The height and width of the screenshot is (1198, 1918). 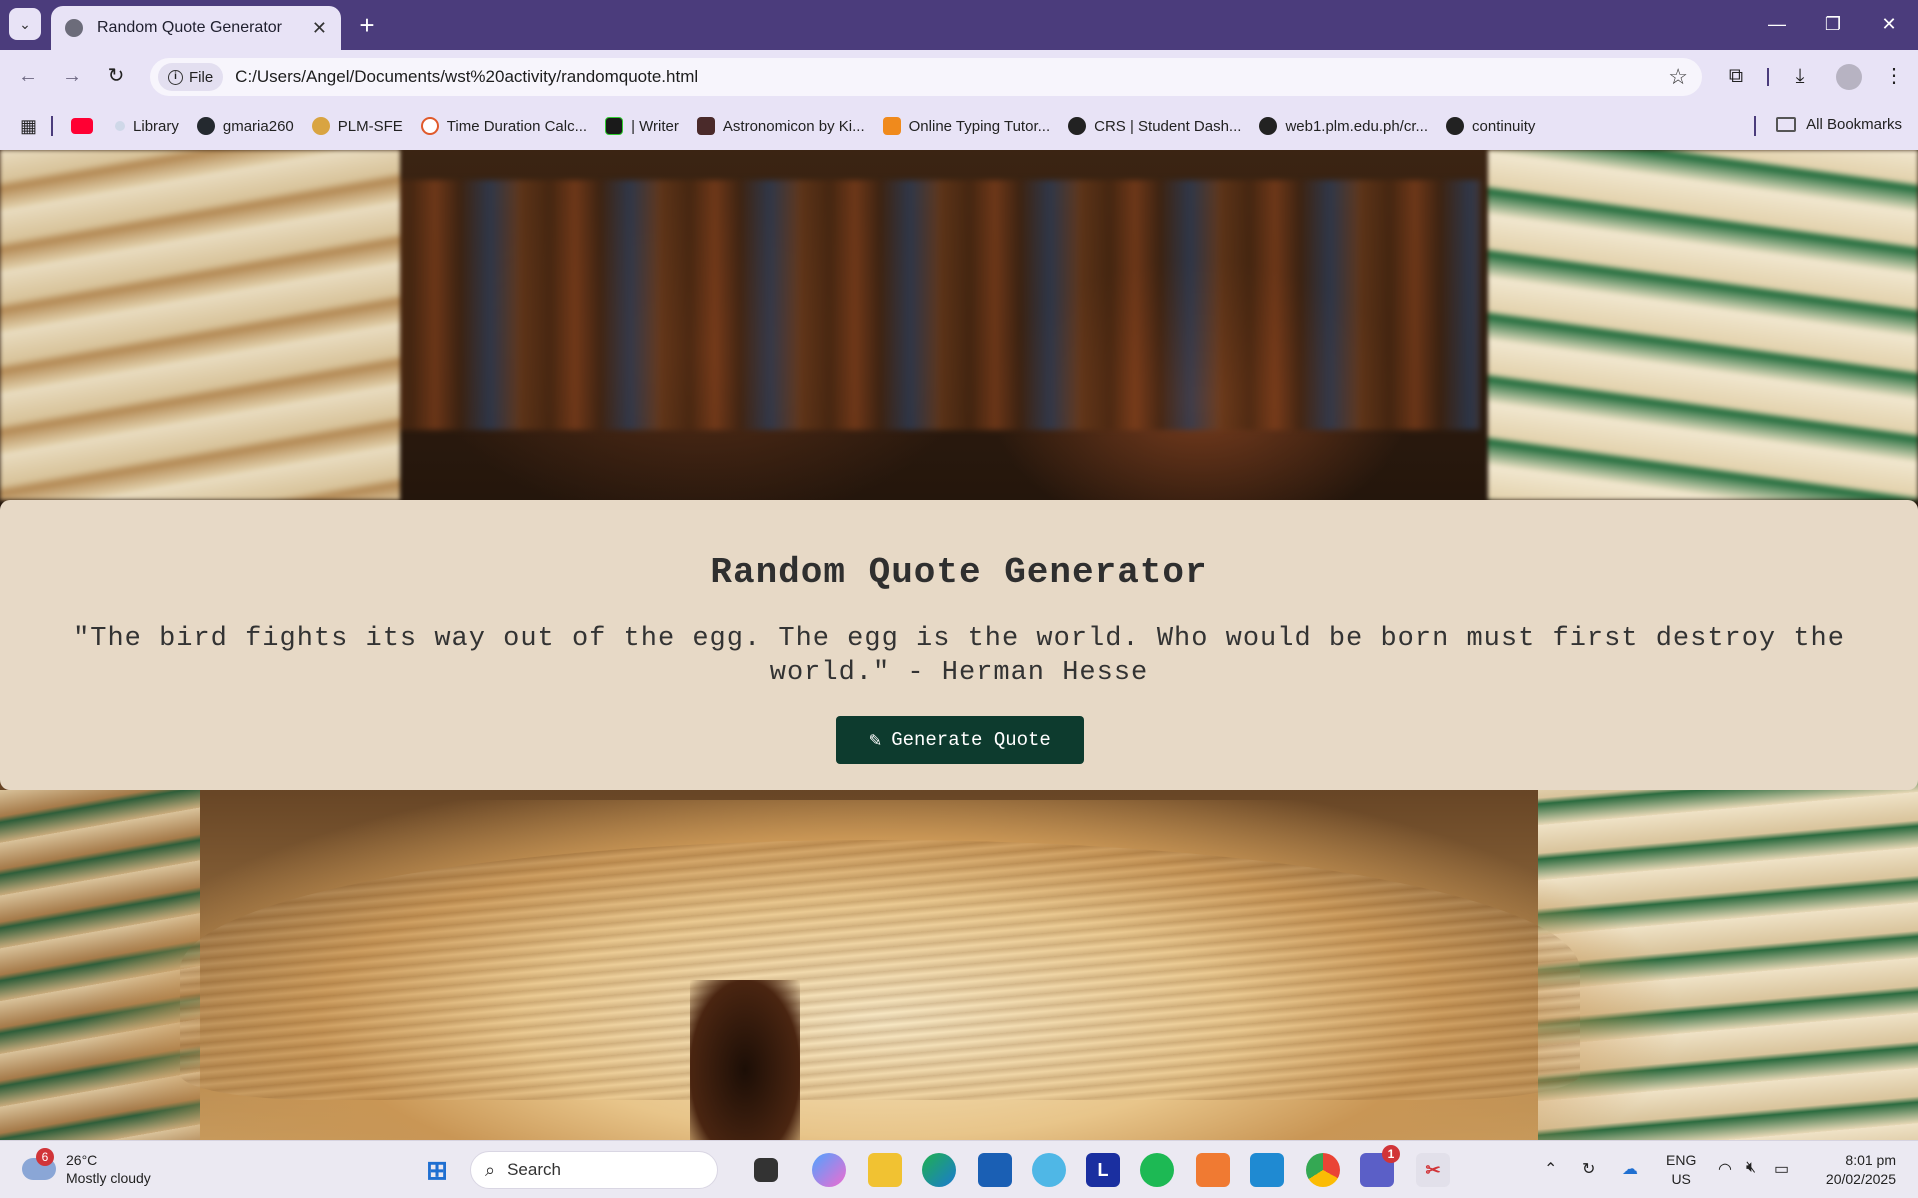 What do you see at coordinates (1681, 1179) in the screenshot?
I see `lang-bottom: US` at bounding box center [1681, 1179].